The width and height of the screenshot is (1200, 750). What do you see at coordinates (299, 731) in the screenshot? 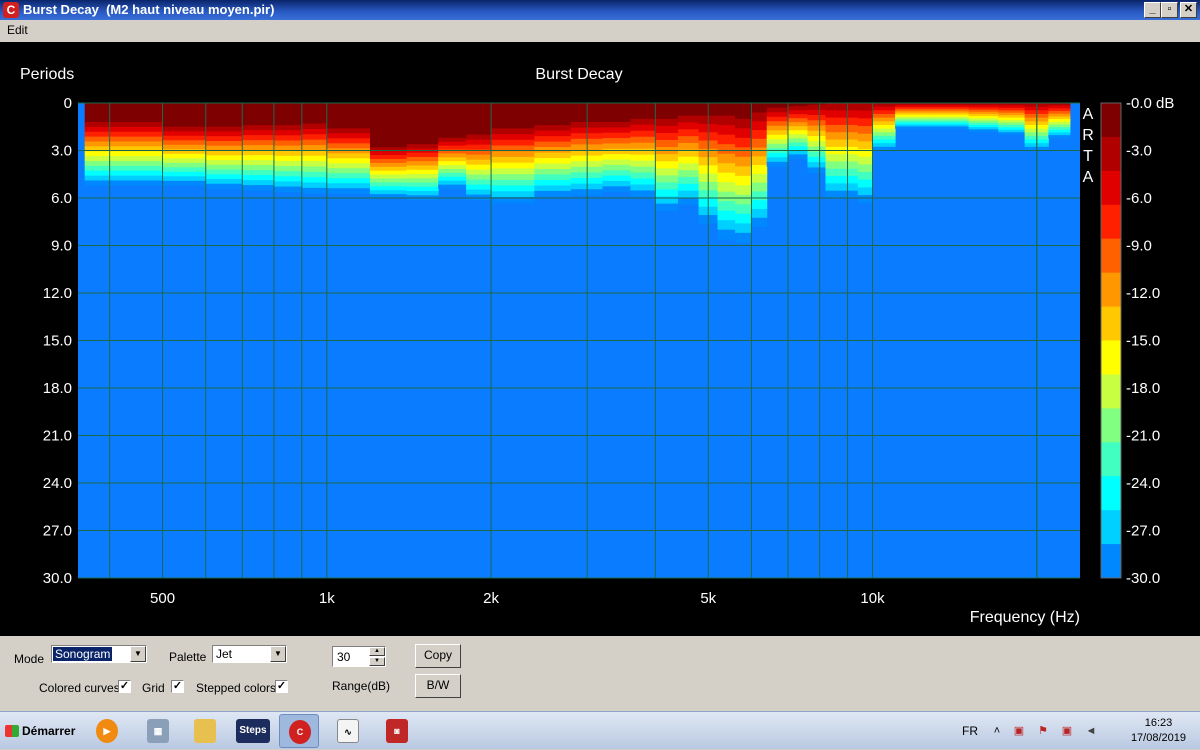
I see `arta-taskbar-button: C` at bounding box center [299, 731].